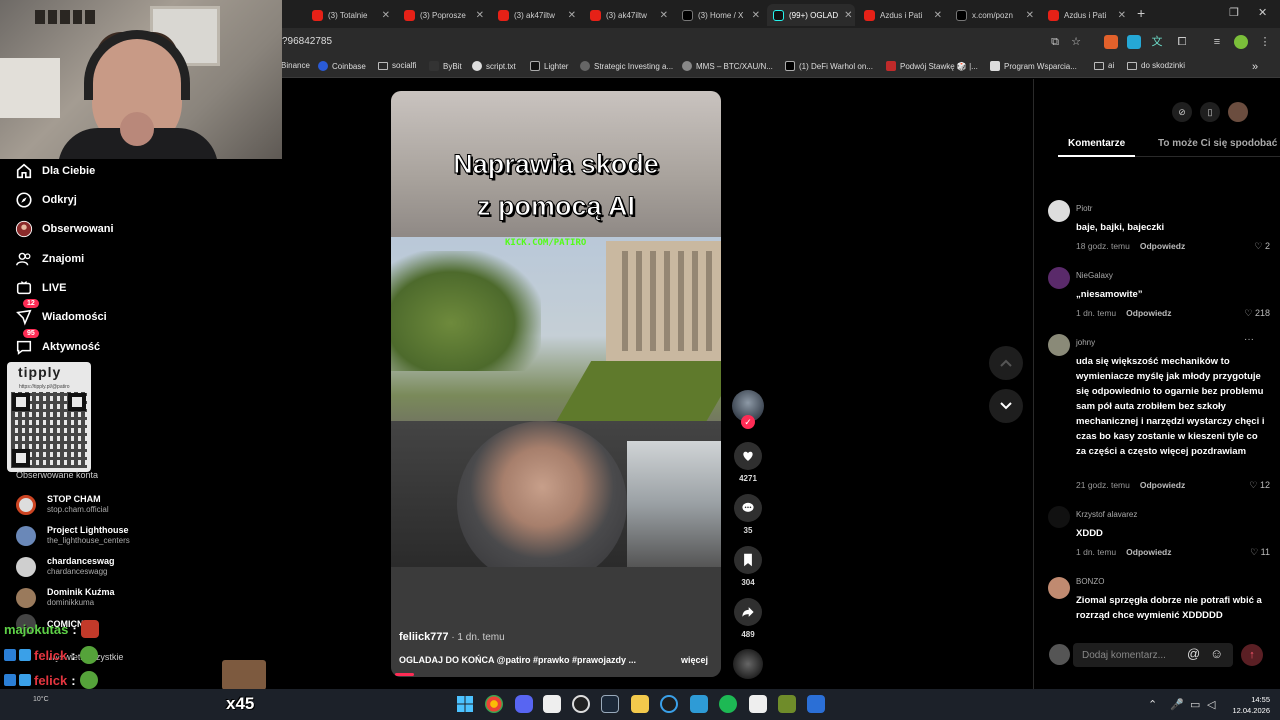 This screenshot has height=720, width=1280. Describe the element at coordinates (748, 462) in the screenshot. I see `like-button: 4271` at that location.